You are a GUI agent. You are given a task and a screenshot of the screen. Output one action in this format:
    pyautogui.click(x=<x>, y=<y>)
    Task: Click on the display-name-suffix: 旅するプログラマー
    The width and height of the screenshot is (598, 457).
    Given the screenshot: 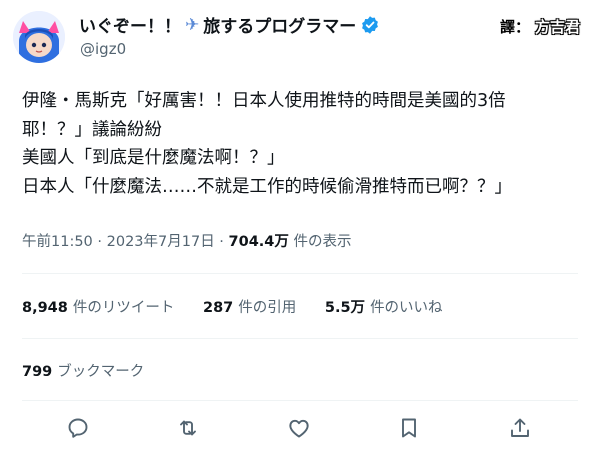 What is the action you would take?
    pyautogui.click(x=280, y=27)
    